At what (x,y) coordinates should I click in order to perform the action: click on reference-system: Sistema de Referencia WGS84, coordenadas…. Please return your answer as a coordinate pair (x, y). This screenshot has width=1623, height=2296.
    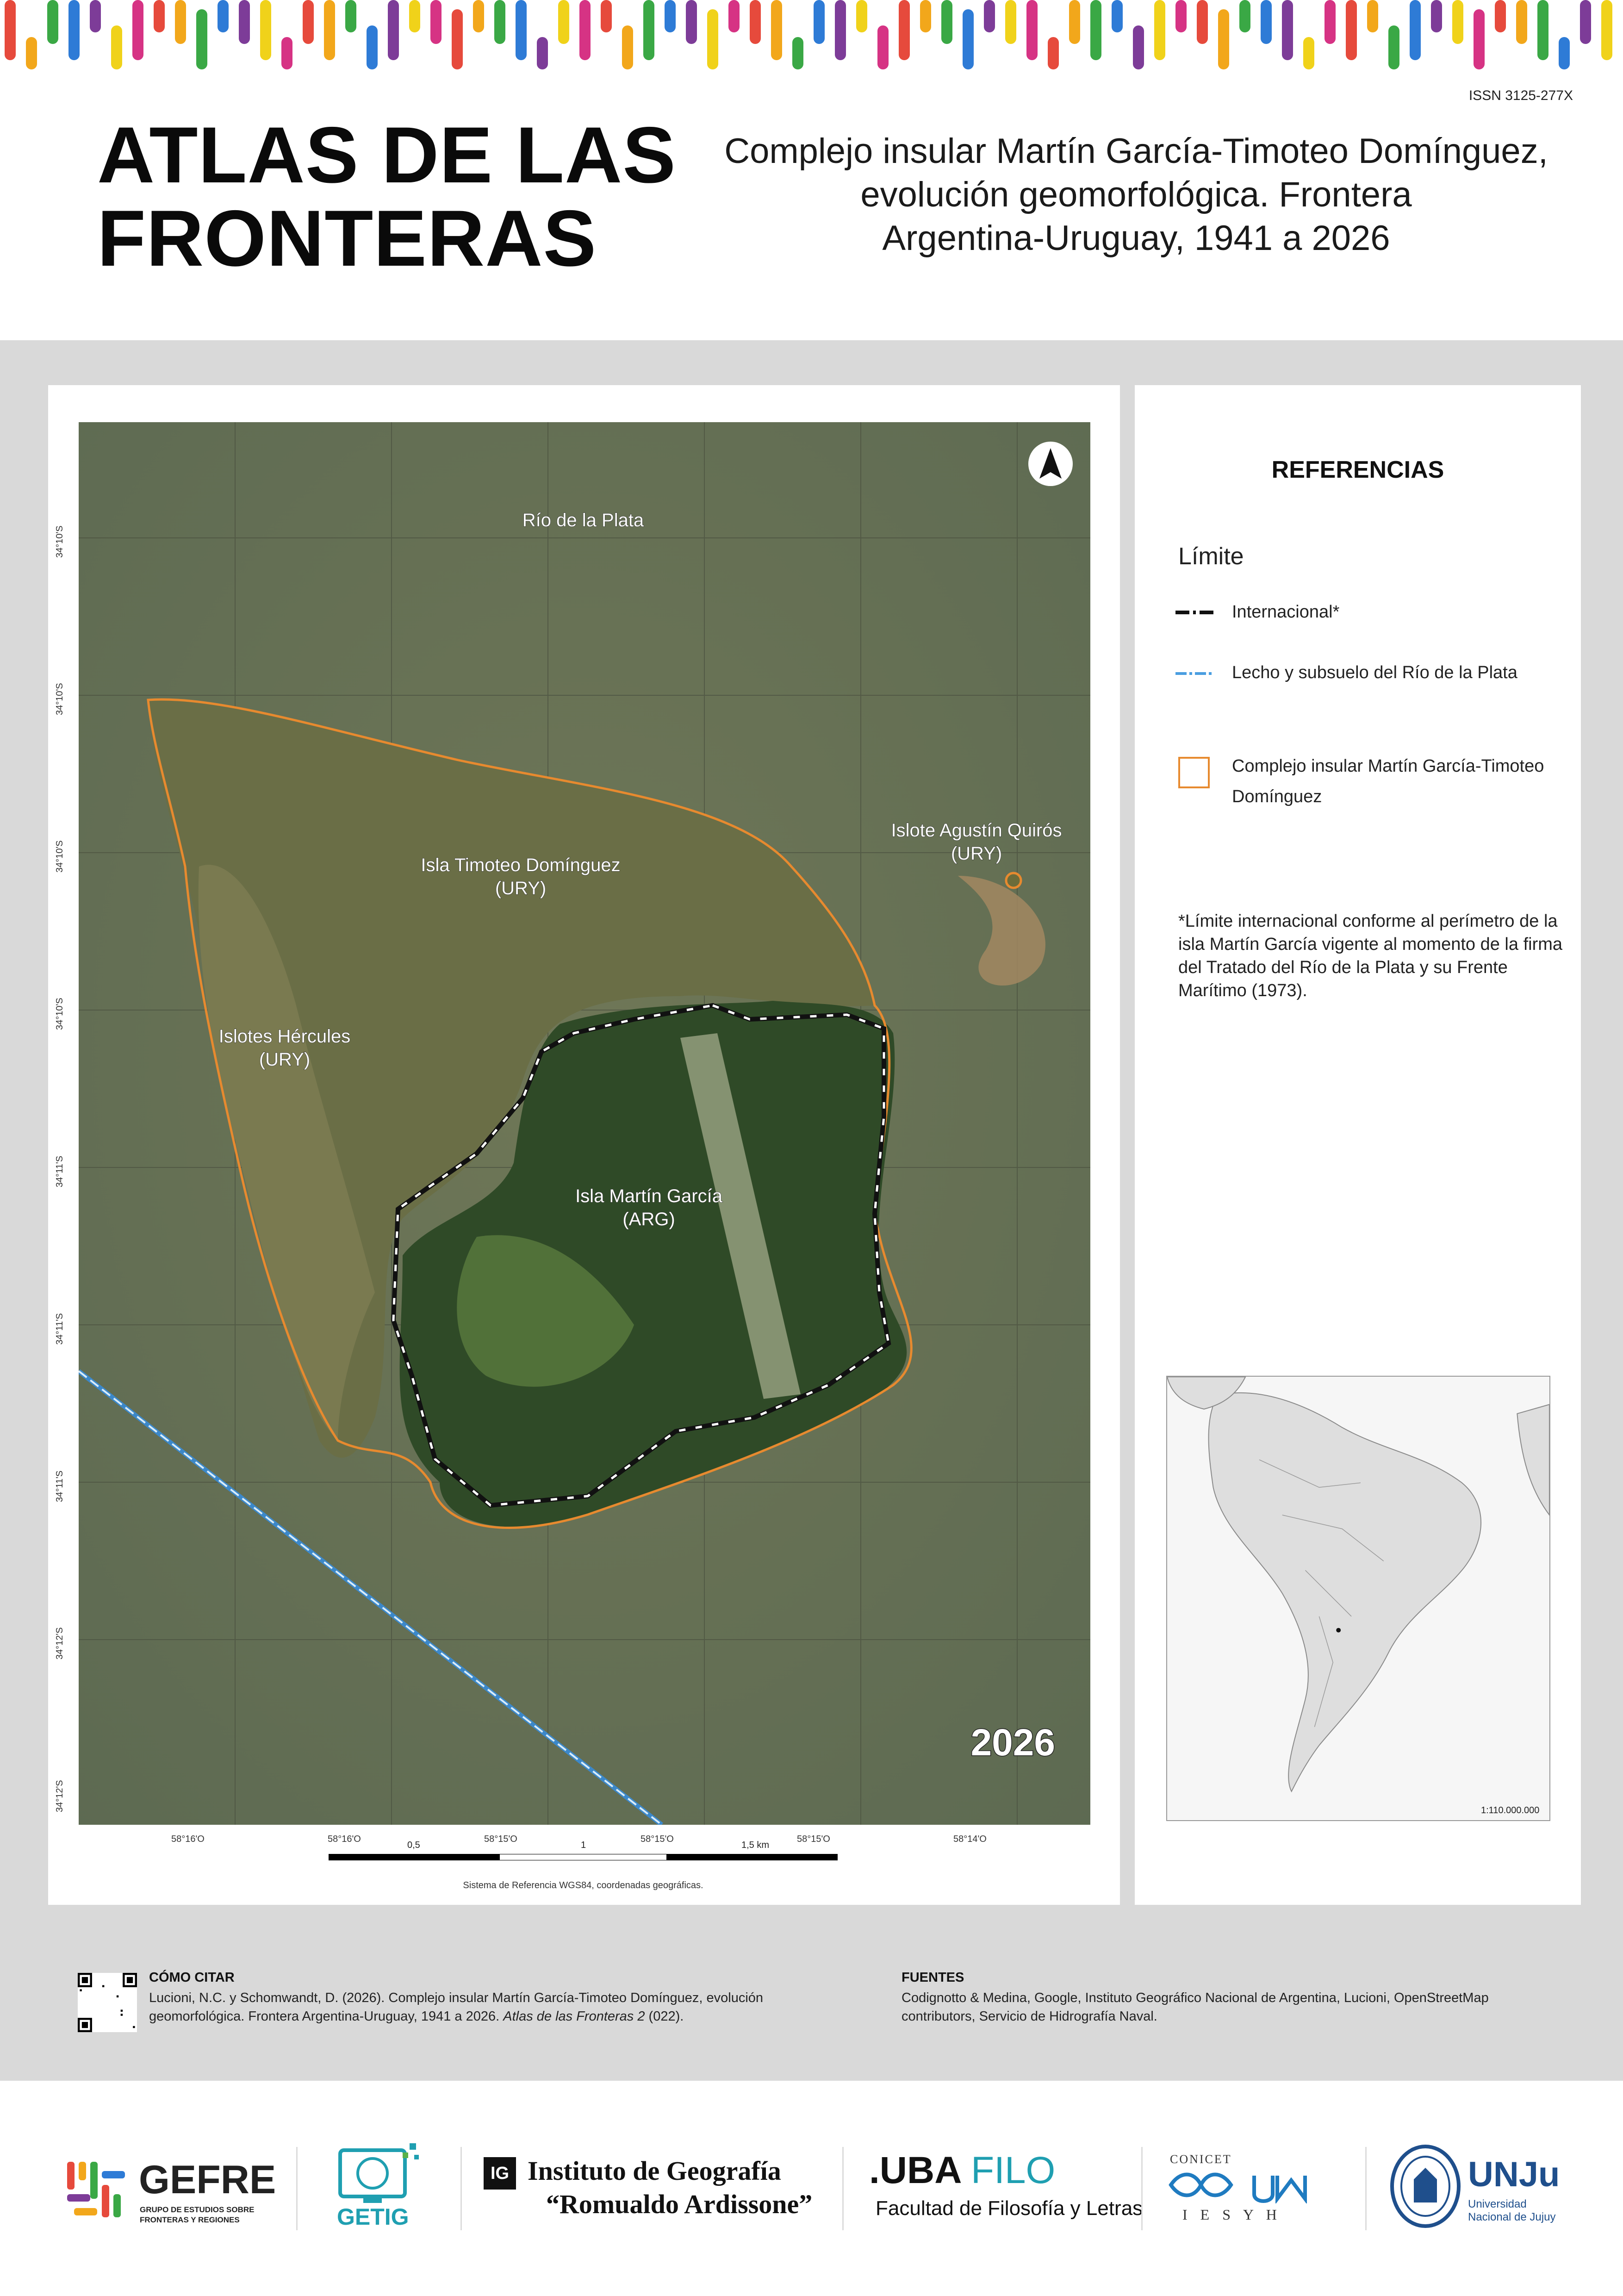
    Looking at the image, I should click on (583, 1885).